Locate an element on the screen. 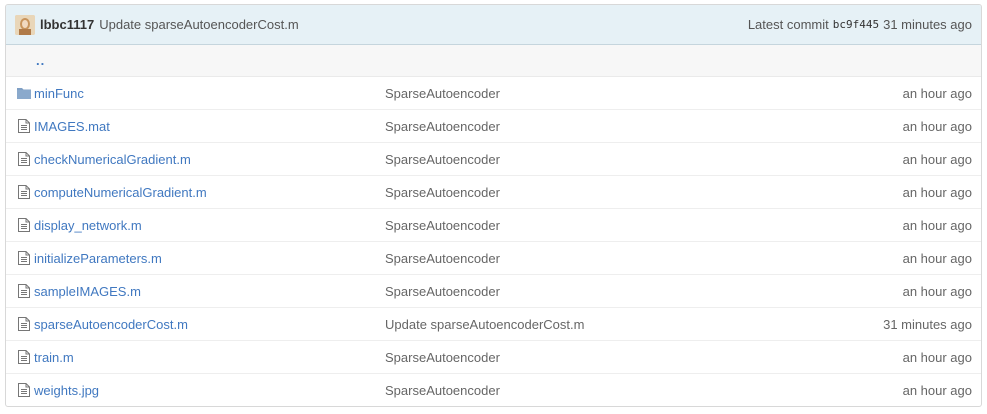 This screenshot has width=987, height=414. parent-directory-link: .. is located at coordinates (40, 60).